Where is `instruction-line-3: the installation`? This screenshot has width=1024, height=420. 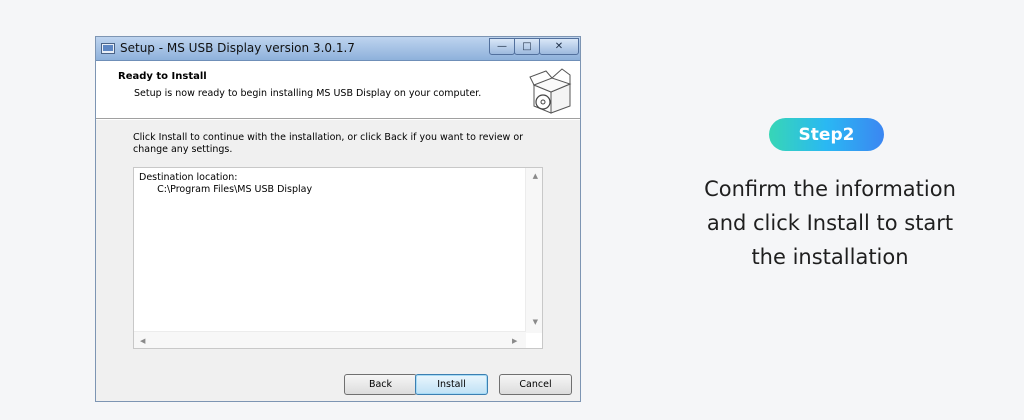
instruction-line-3: the installation is located at coordinates (830, 257).